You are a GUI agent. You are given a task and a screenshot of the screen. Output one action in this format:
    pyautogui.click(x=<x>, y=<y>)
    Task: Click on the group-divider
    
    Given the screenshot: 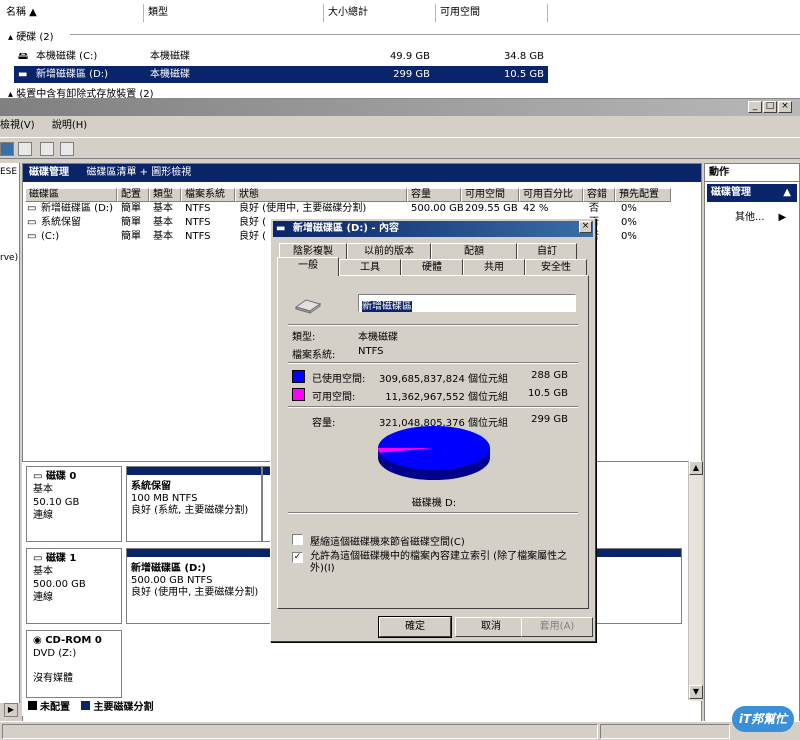 What is the action you would take?
    pyautogui.click(x=435, y=34)
    